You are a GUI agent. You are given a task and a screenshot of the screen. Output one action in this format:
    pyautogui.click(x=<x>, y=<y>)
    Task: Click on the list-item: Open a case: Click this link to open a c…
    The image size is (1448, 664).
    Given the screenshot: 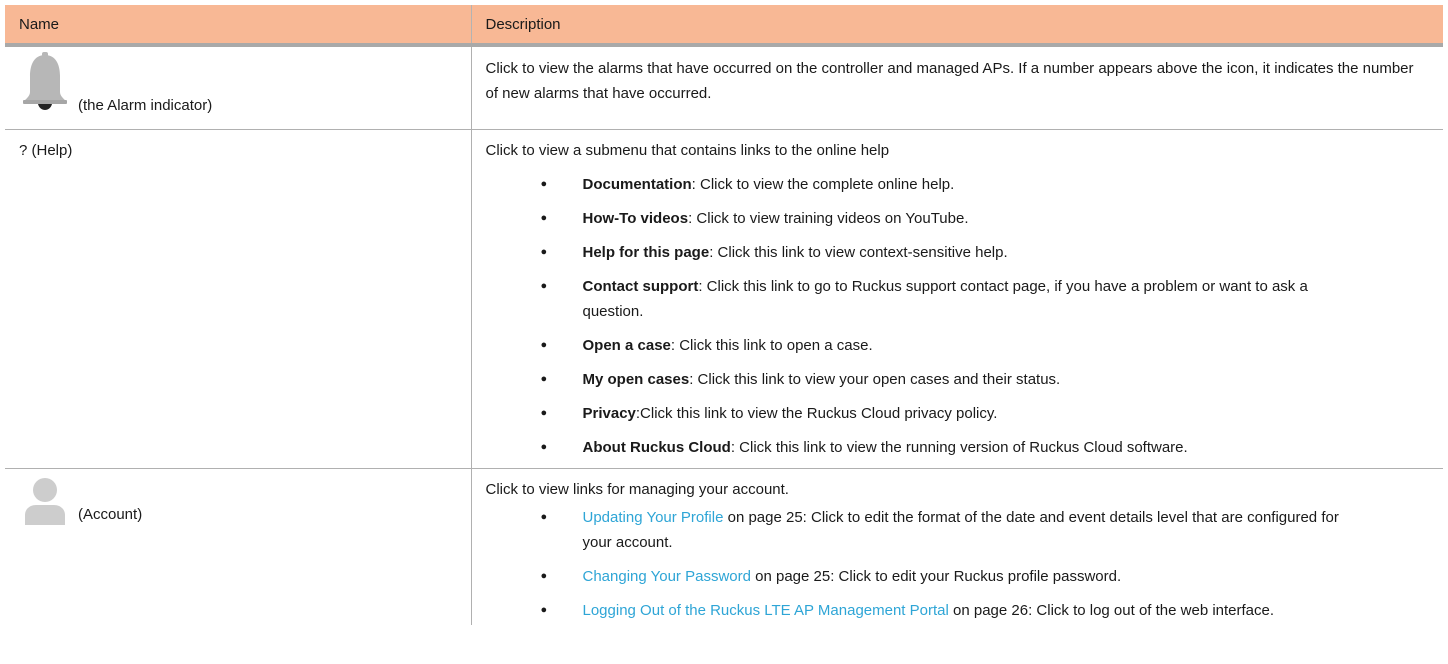 What is the action you would take?
    pyautogui.click(x=958, y=345)
    